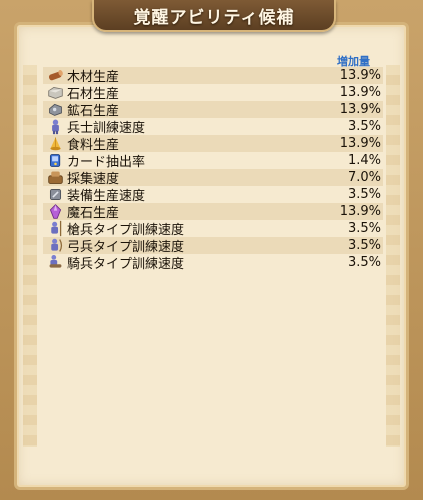  What do you see at coordinates (213, 144) in the screenshot?
I see `ability-row: 食料生産 13.9%` at bounding box center [213, 144].